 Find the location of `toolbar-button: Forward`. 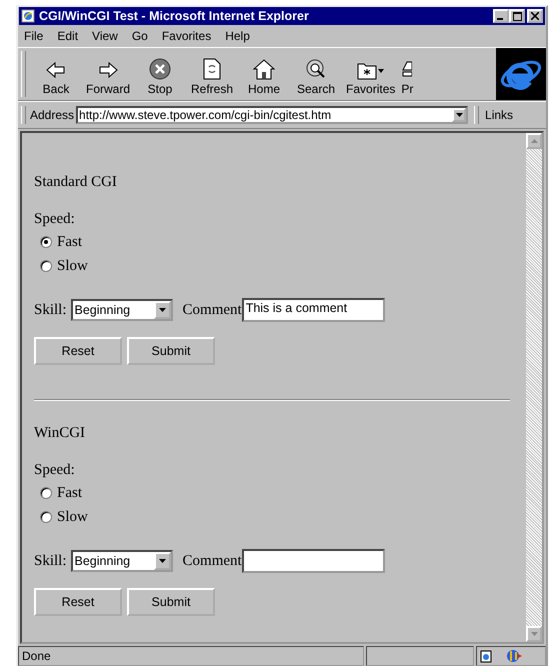

toolbar-button: Forward is located at coordinates (108, 74).